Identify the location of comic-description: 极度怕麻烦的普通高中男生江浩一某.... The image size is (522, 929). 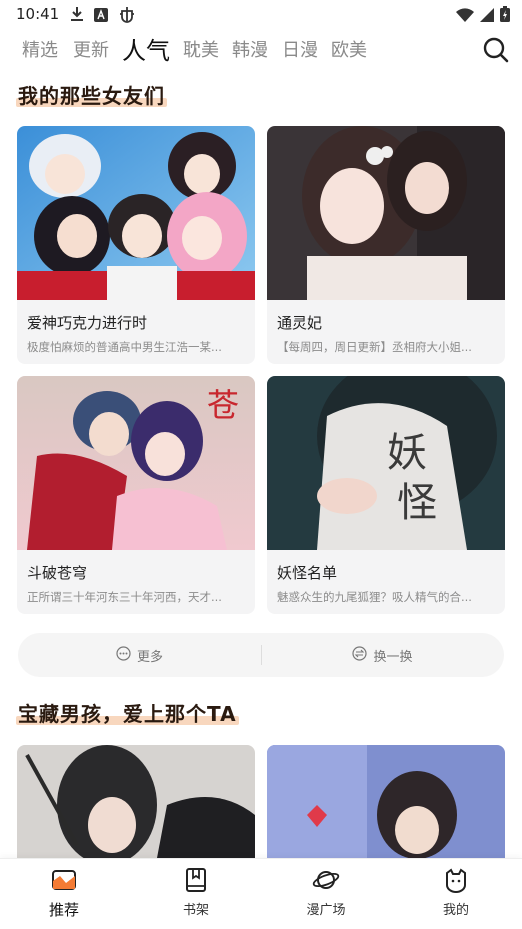
(124, 347).